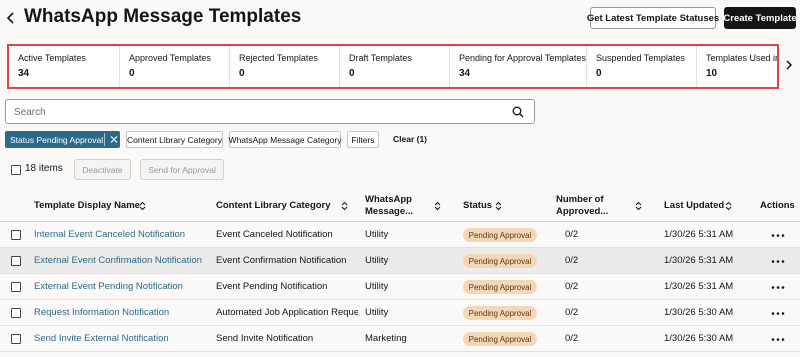  I want to click on search-input, so click(259, 112).